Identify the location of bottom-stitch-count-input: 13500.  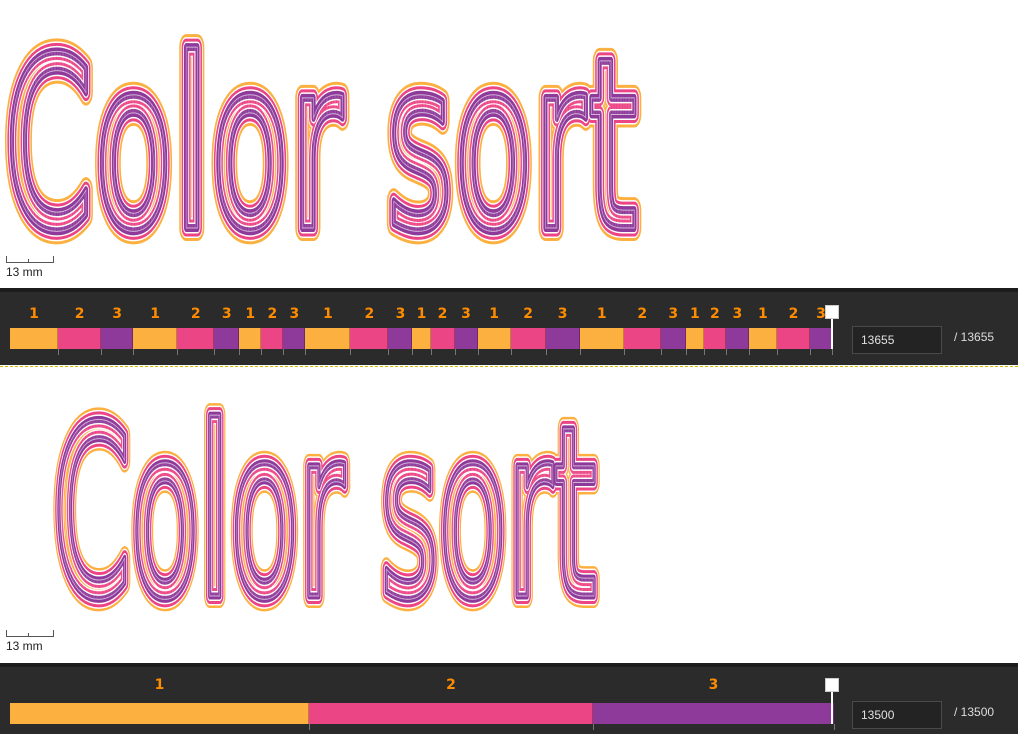
(897, 715).